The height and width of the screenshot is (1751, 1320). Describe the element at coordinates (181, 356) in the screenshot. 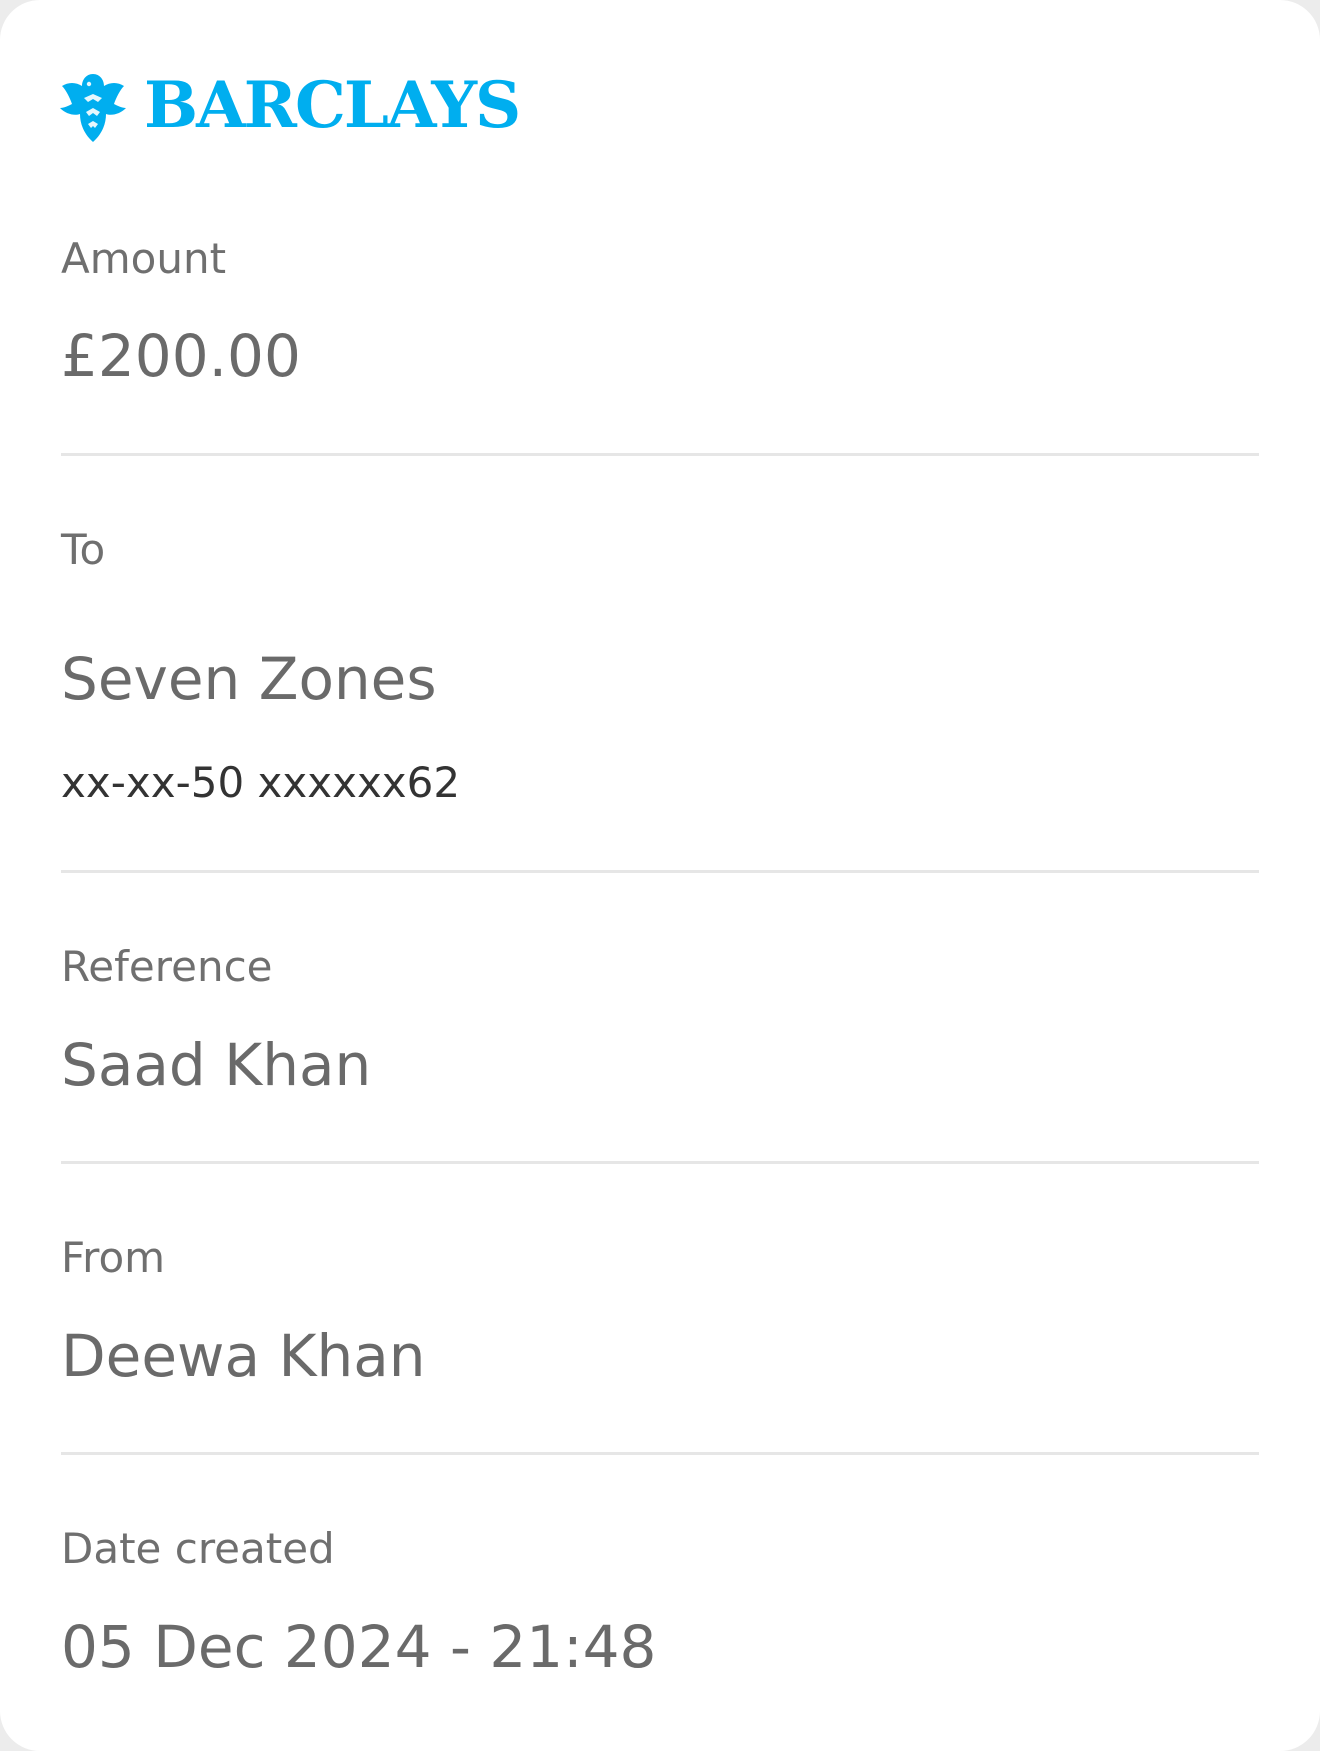

I see `amount-value: £200.00` at that location.